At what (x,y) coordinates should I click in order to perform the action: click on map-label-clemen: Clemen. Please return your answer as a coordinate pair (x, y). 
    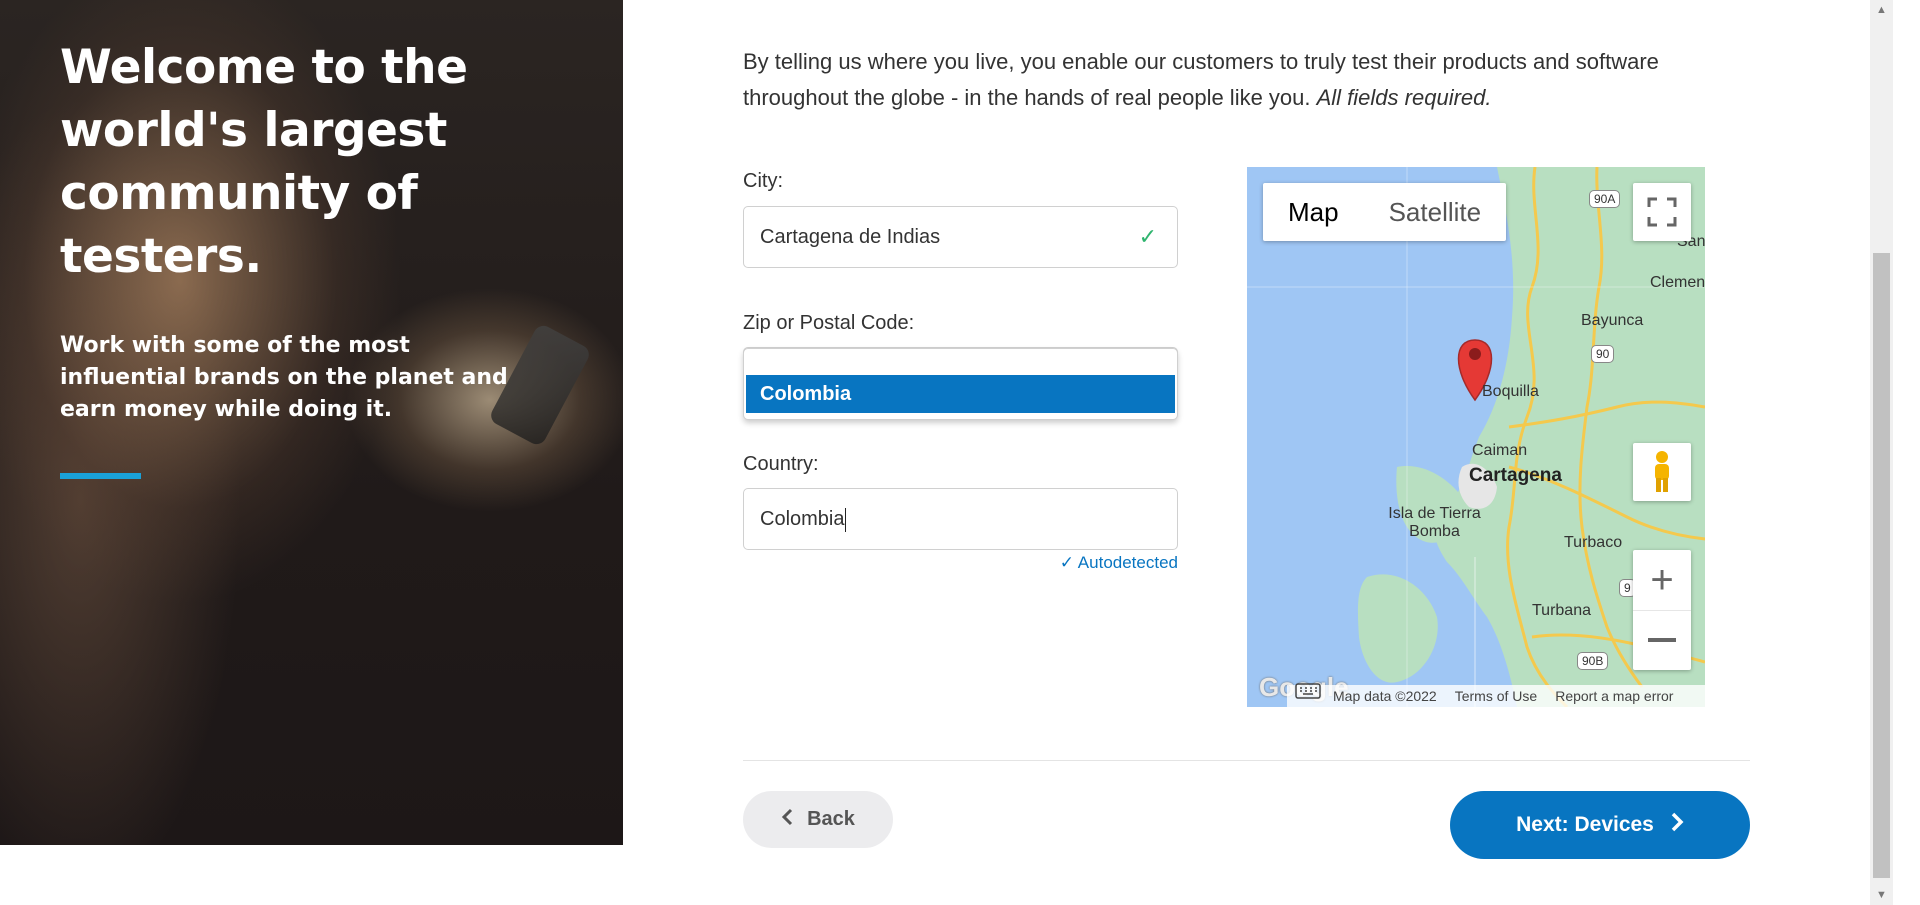
    Looking at the image, I should click on (1677, 282).